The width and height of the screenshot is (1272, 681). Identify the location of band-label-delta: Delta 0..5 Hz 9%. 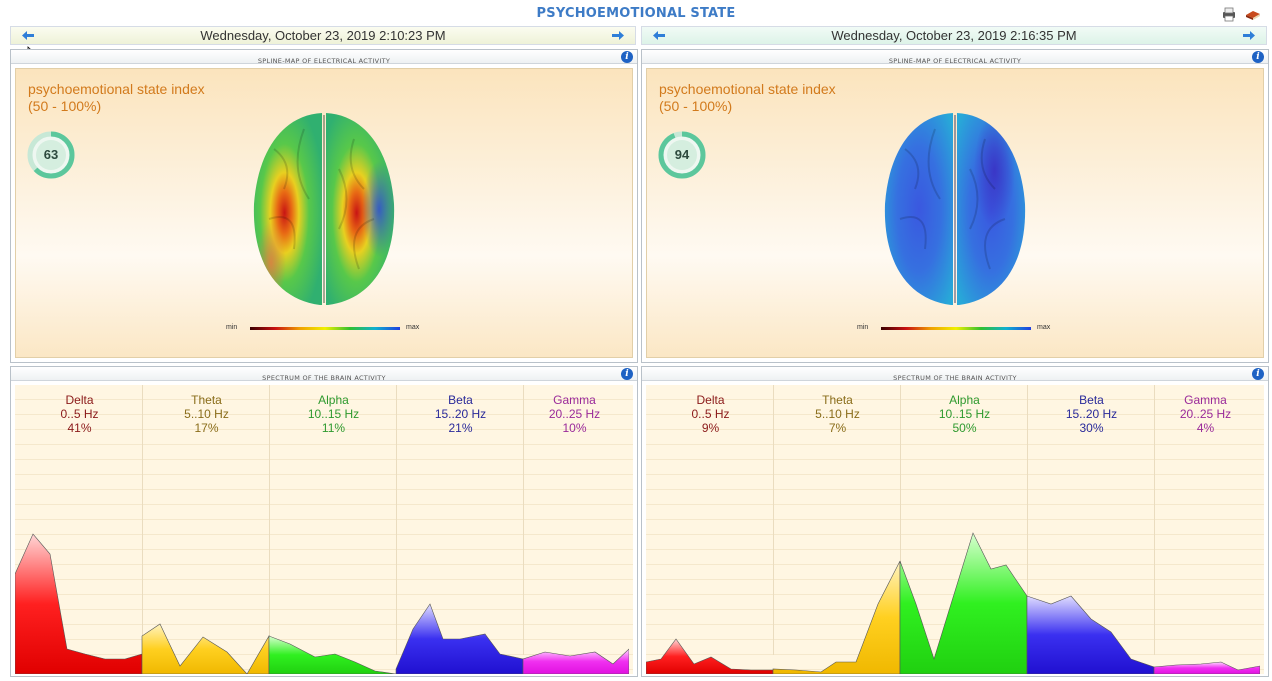
(710, 414).